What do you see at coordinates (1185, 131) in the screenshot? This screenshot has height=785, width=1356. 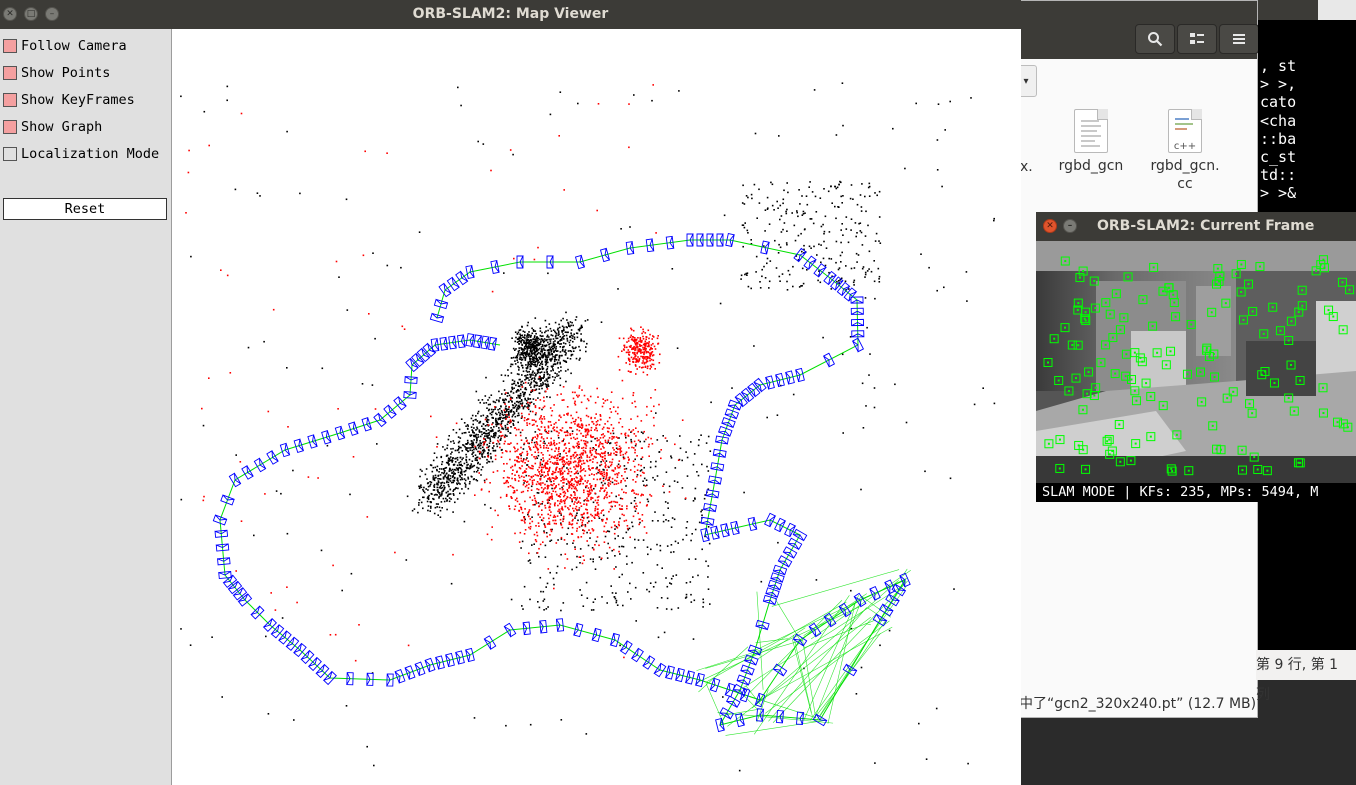 I see `cpp-file-icon: c++` at bounding box center [1185, 131].